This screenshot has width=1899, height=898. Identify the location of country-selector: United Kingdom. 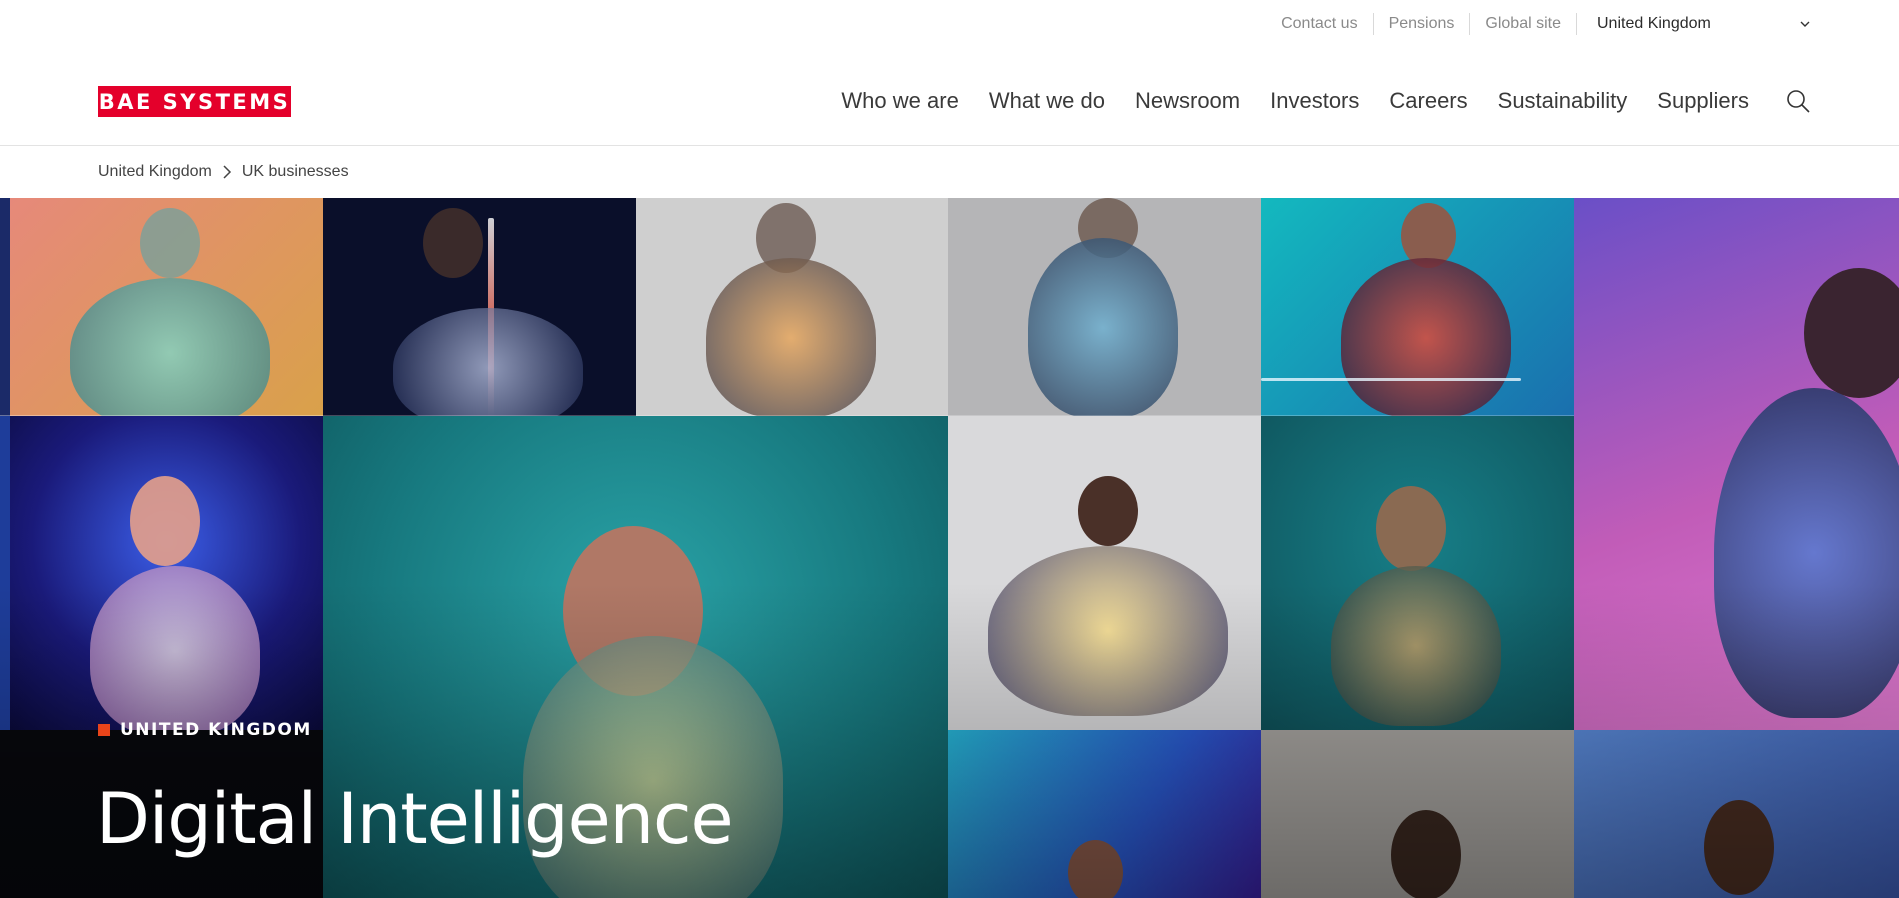
(1693, 24).